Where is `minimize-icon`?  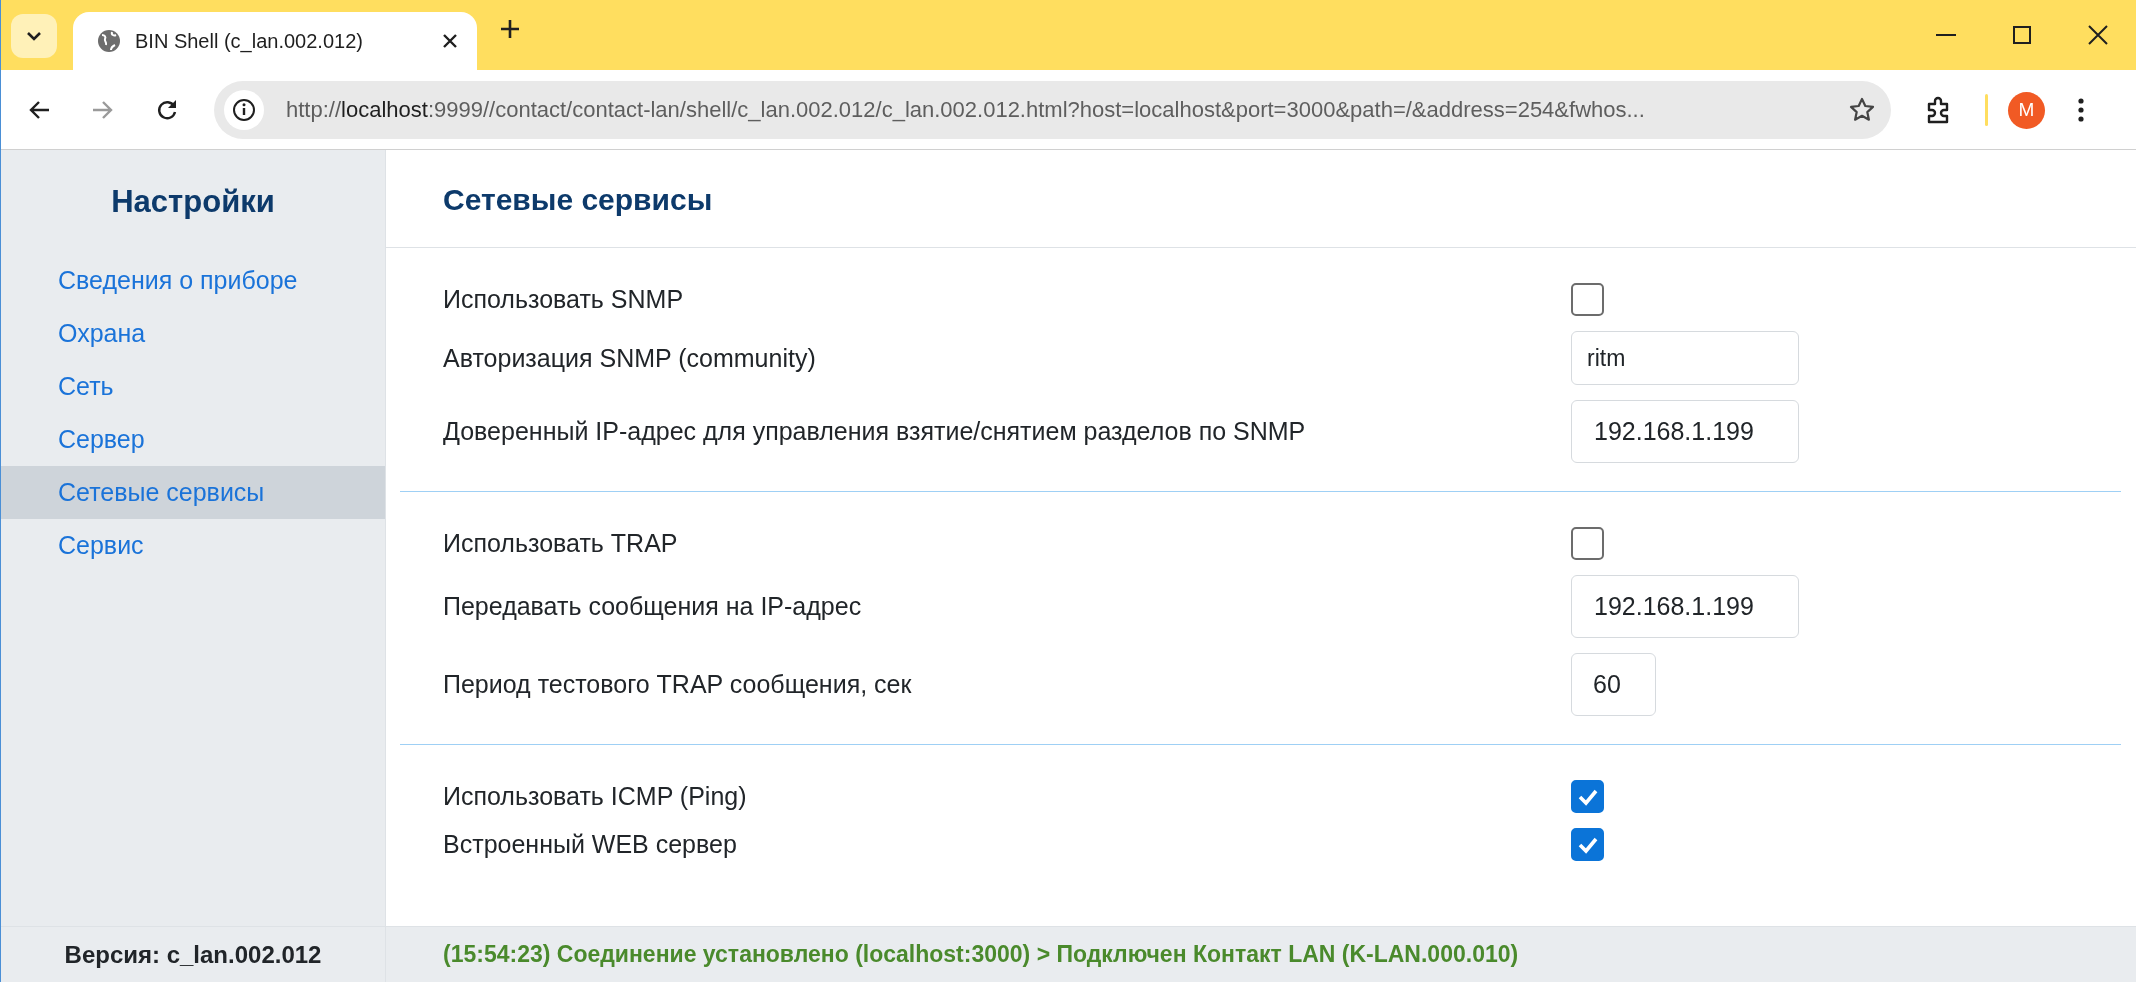 minimize-icon is located at coordinates (1946, 35).